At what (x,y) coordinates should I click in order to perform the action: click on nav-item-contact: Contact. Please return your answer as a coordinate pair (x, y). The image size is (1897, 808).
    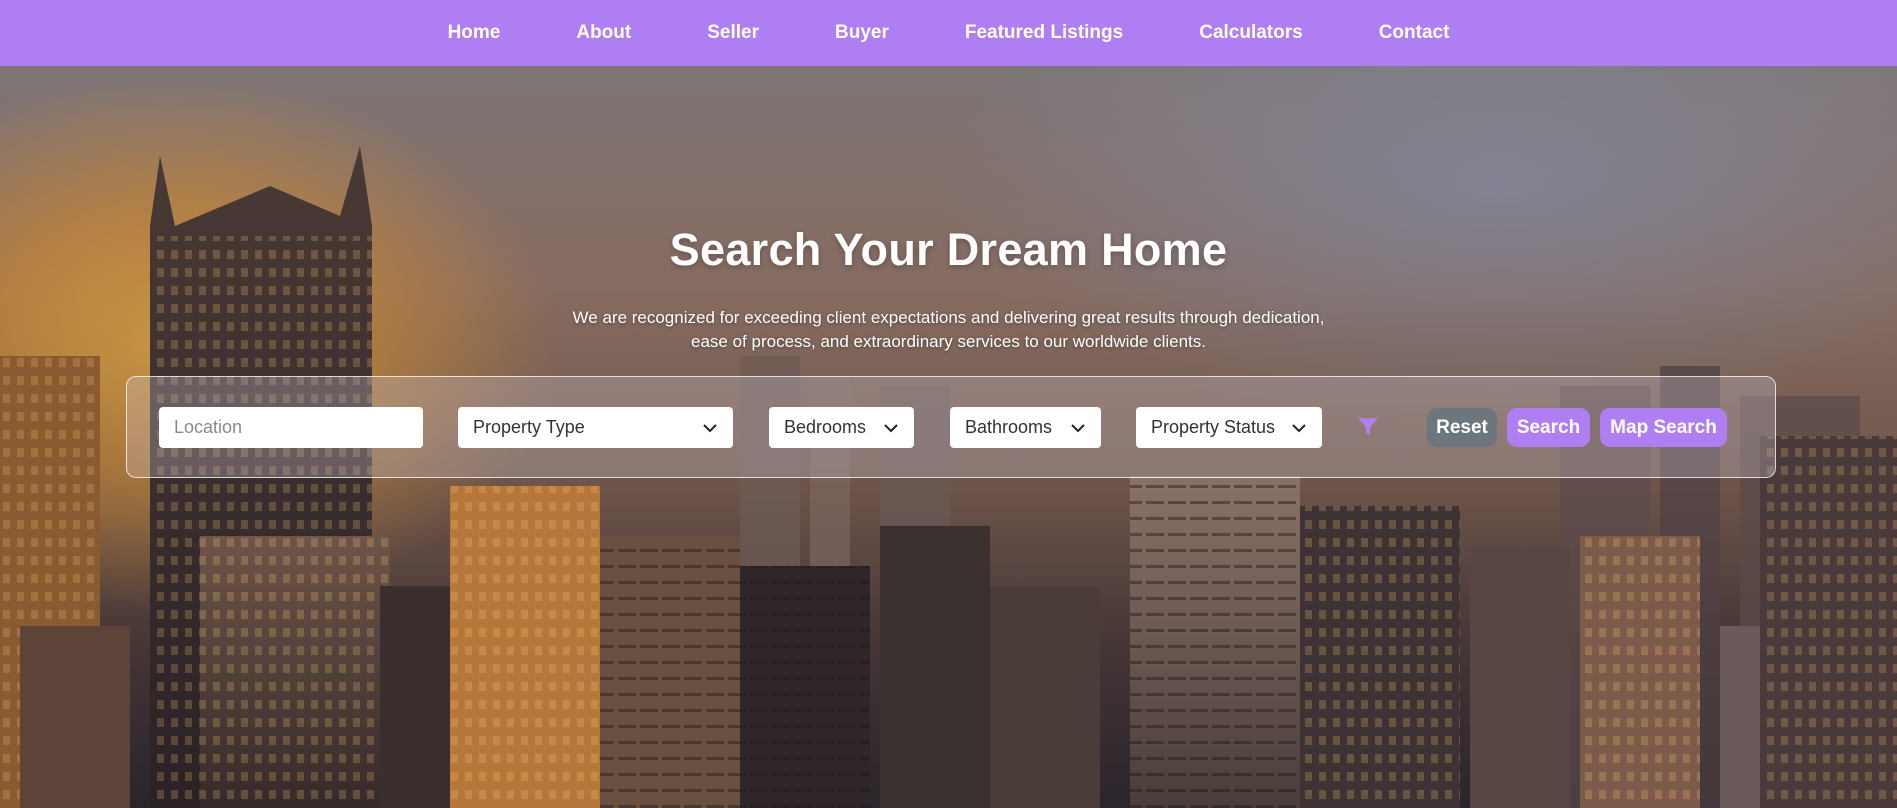
    Looking at the image, I should click on (1414, 33).